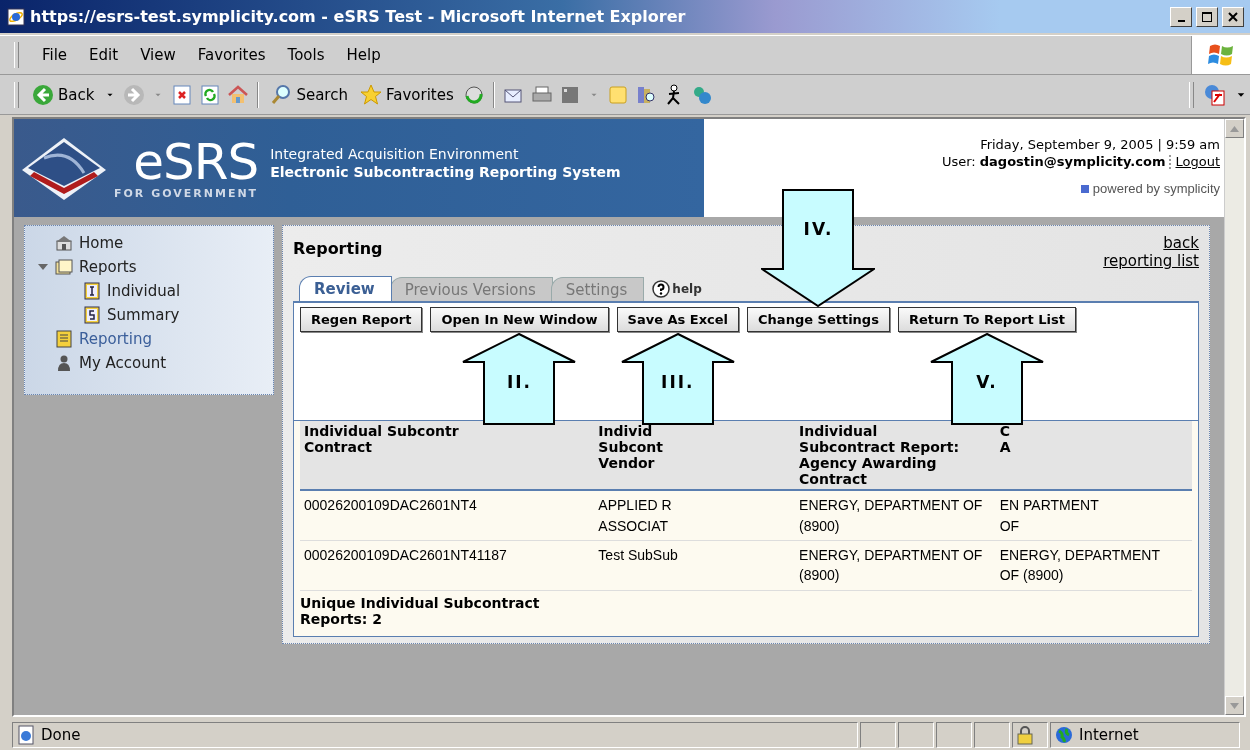  Describe the element at coordinates (818, 229) in the screenshot. I see `callout-label: IV.` at that location.